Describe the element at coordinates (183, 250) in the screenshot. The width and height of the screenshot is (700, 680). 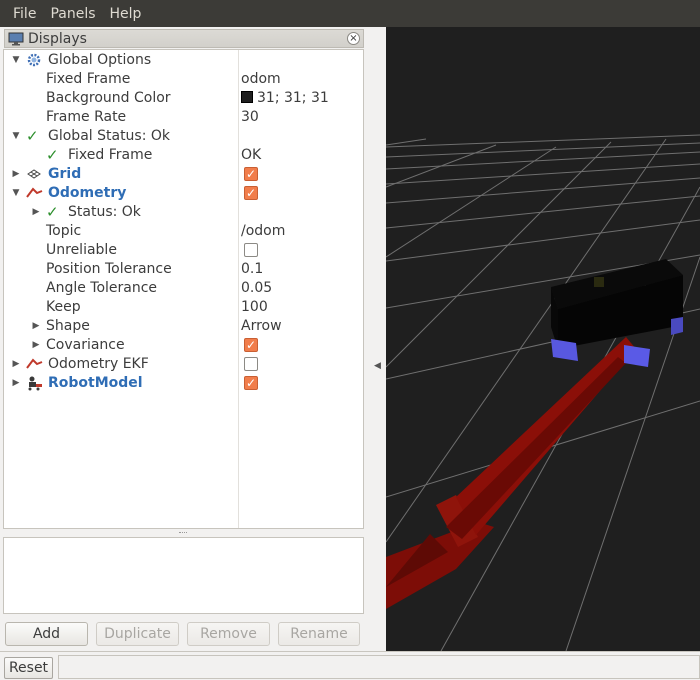
I see `tree-row-unreliable: Unreliable` at that location.